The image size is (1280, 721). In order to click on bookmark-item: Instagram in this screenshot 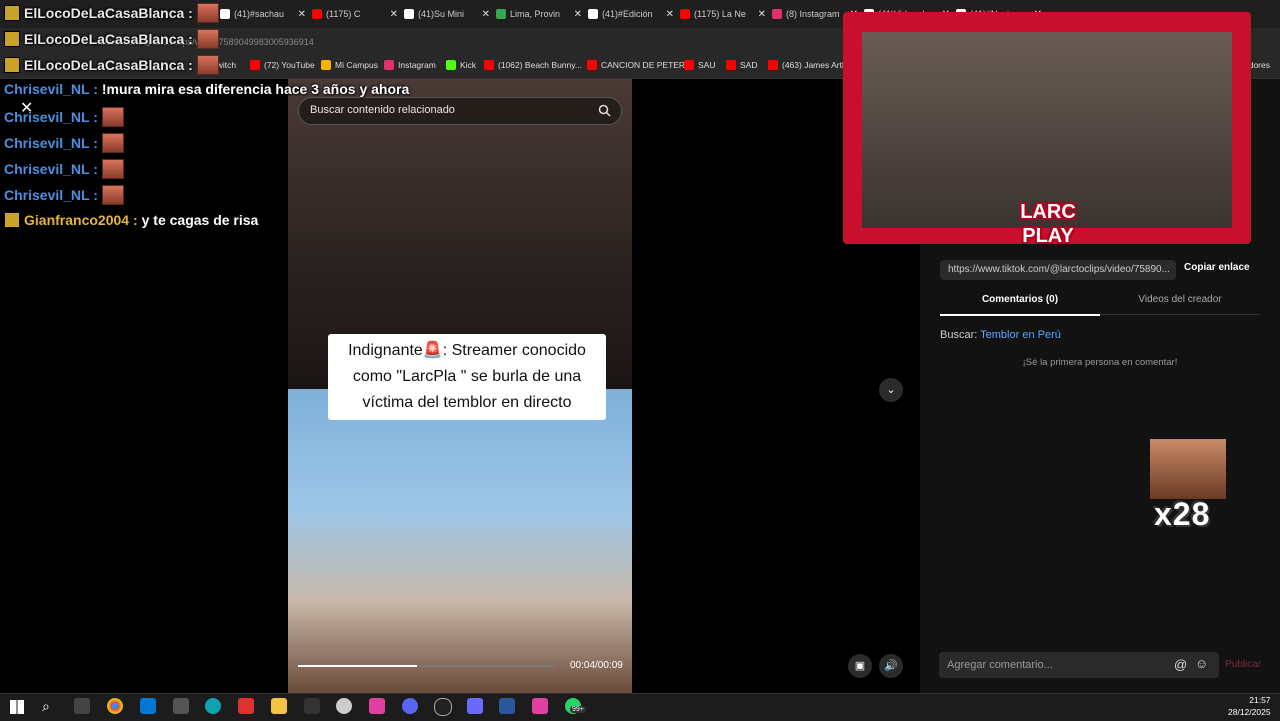, I will do `click(410, 65)`.